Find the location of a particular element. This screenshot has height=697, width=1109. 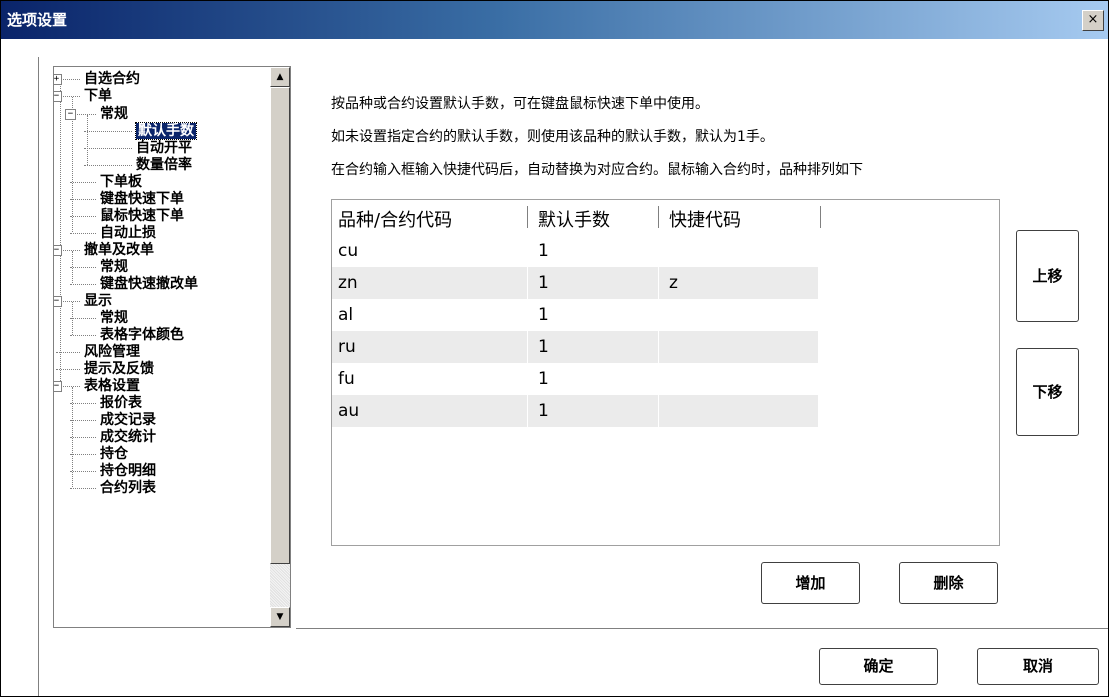

scroll-up-button: ▲ is located at coordinates (280, 77).